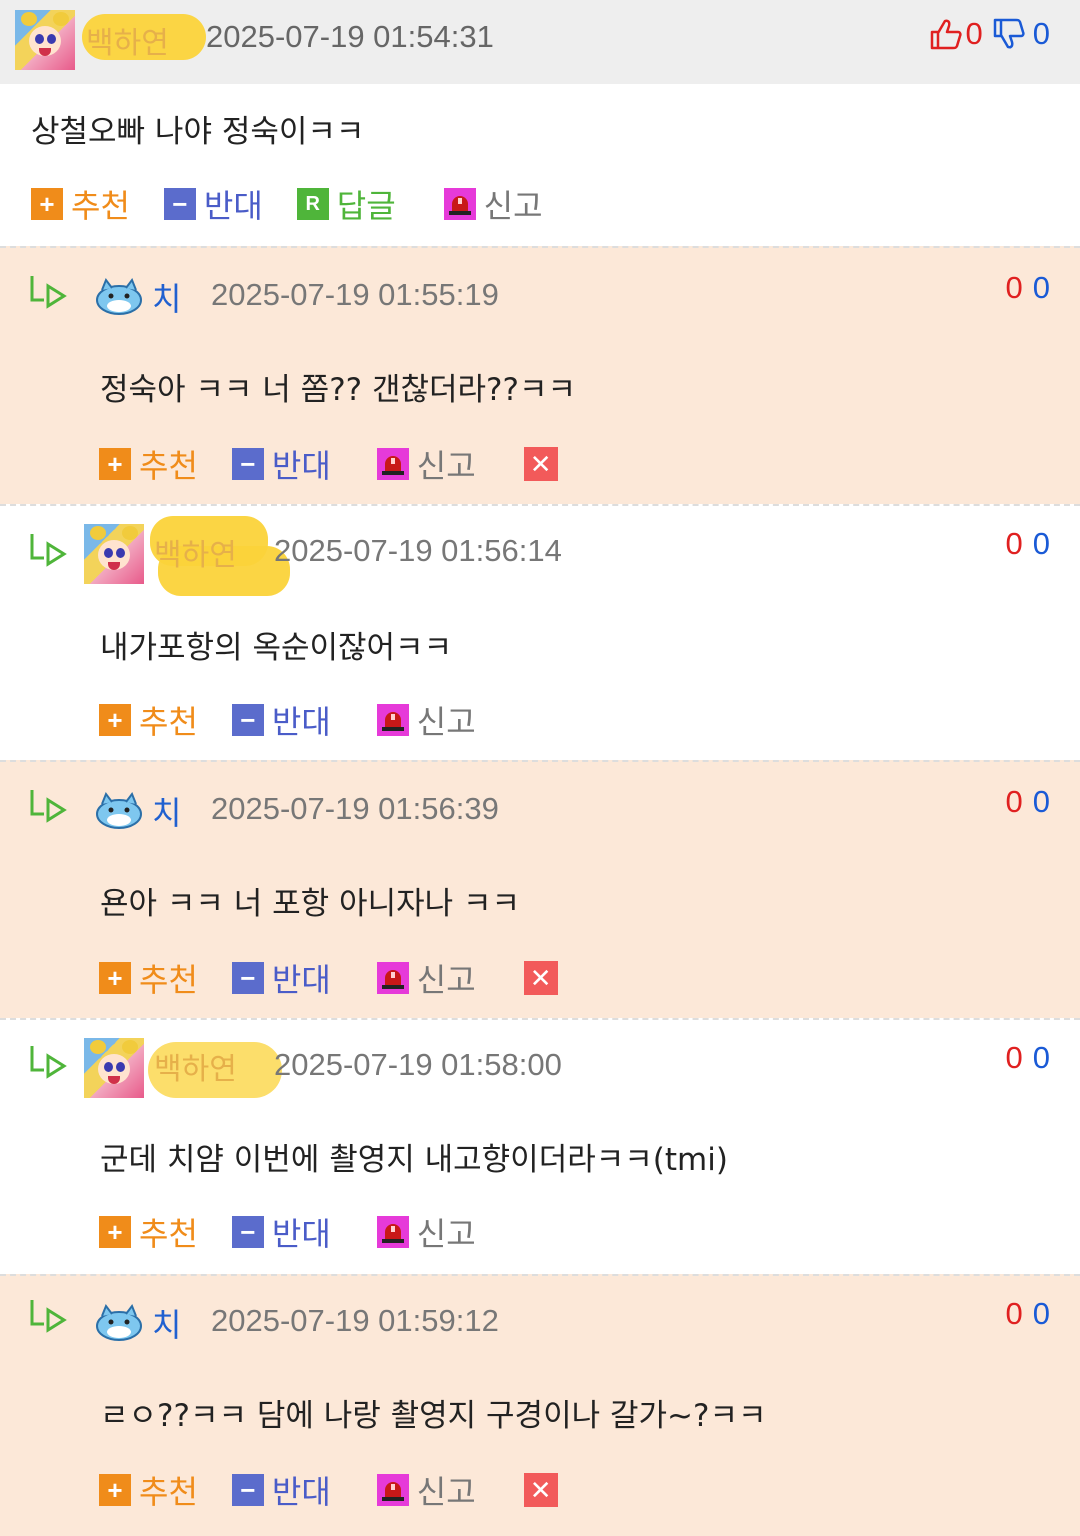 The width and height of the screenshot is (1080, 1536). What do you see at coordinates (366, 206) in the screenshot?
I see `reply-label: 답글` at bounding box center [366, 206].